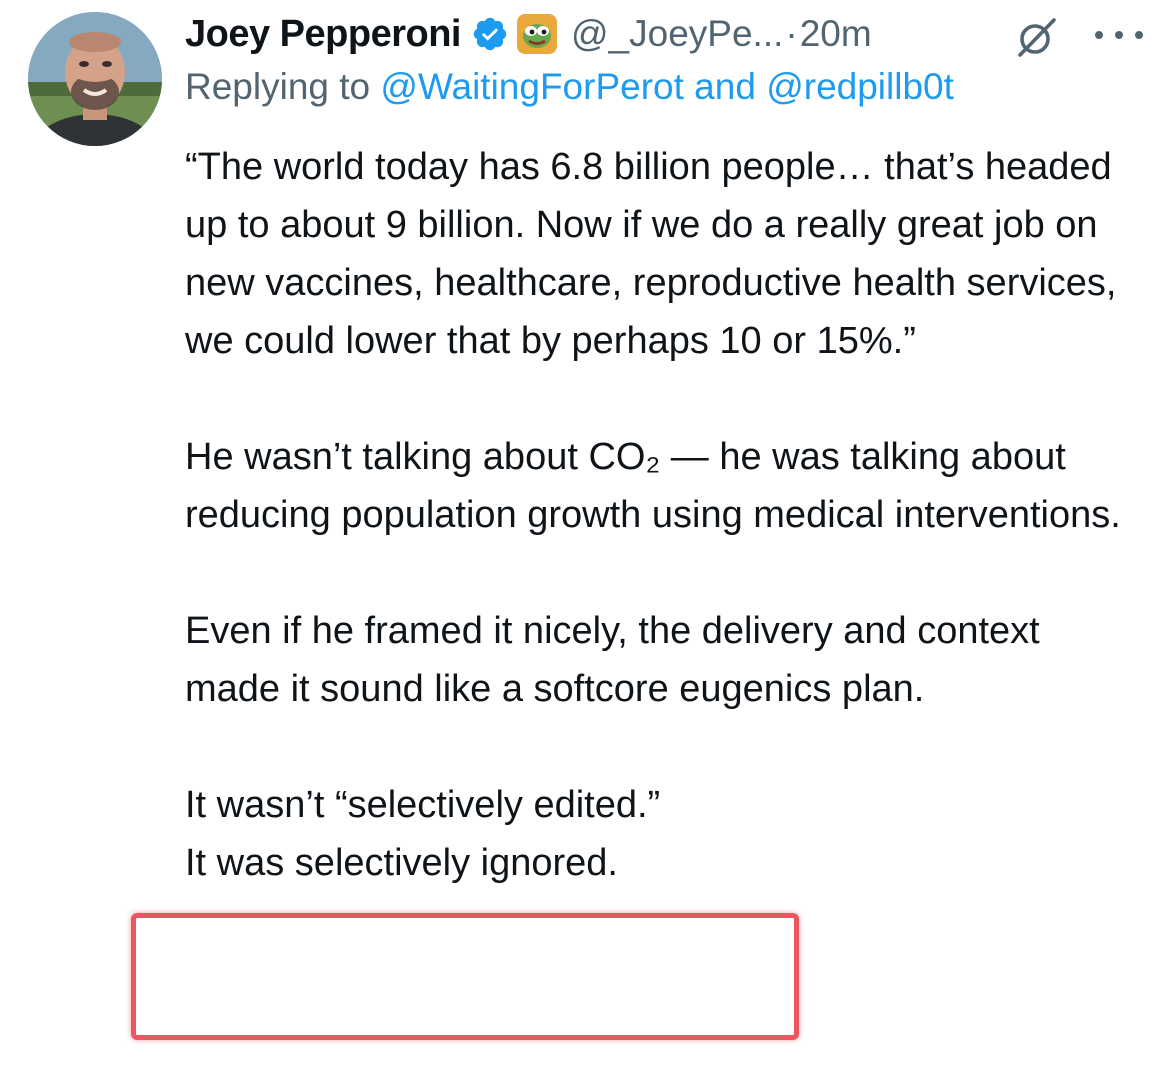 This screenshot has height=1074, width=1170. I want to click on replying-to-label: Replying to, so click(283, 86).